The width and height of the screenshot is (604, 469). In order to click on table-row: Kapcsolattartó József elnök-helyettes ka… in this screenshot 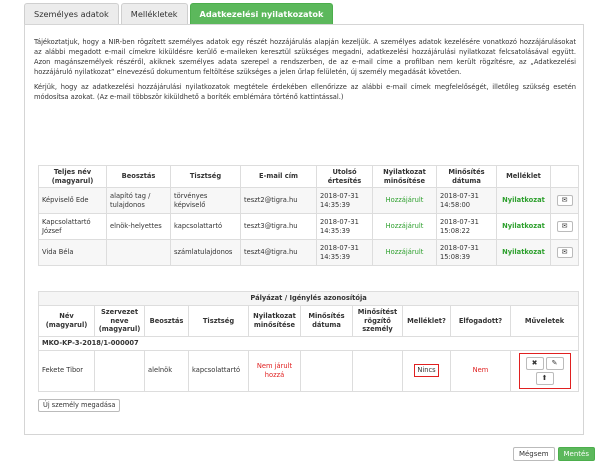, I will do `click(308, 226)`.